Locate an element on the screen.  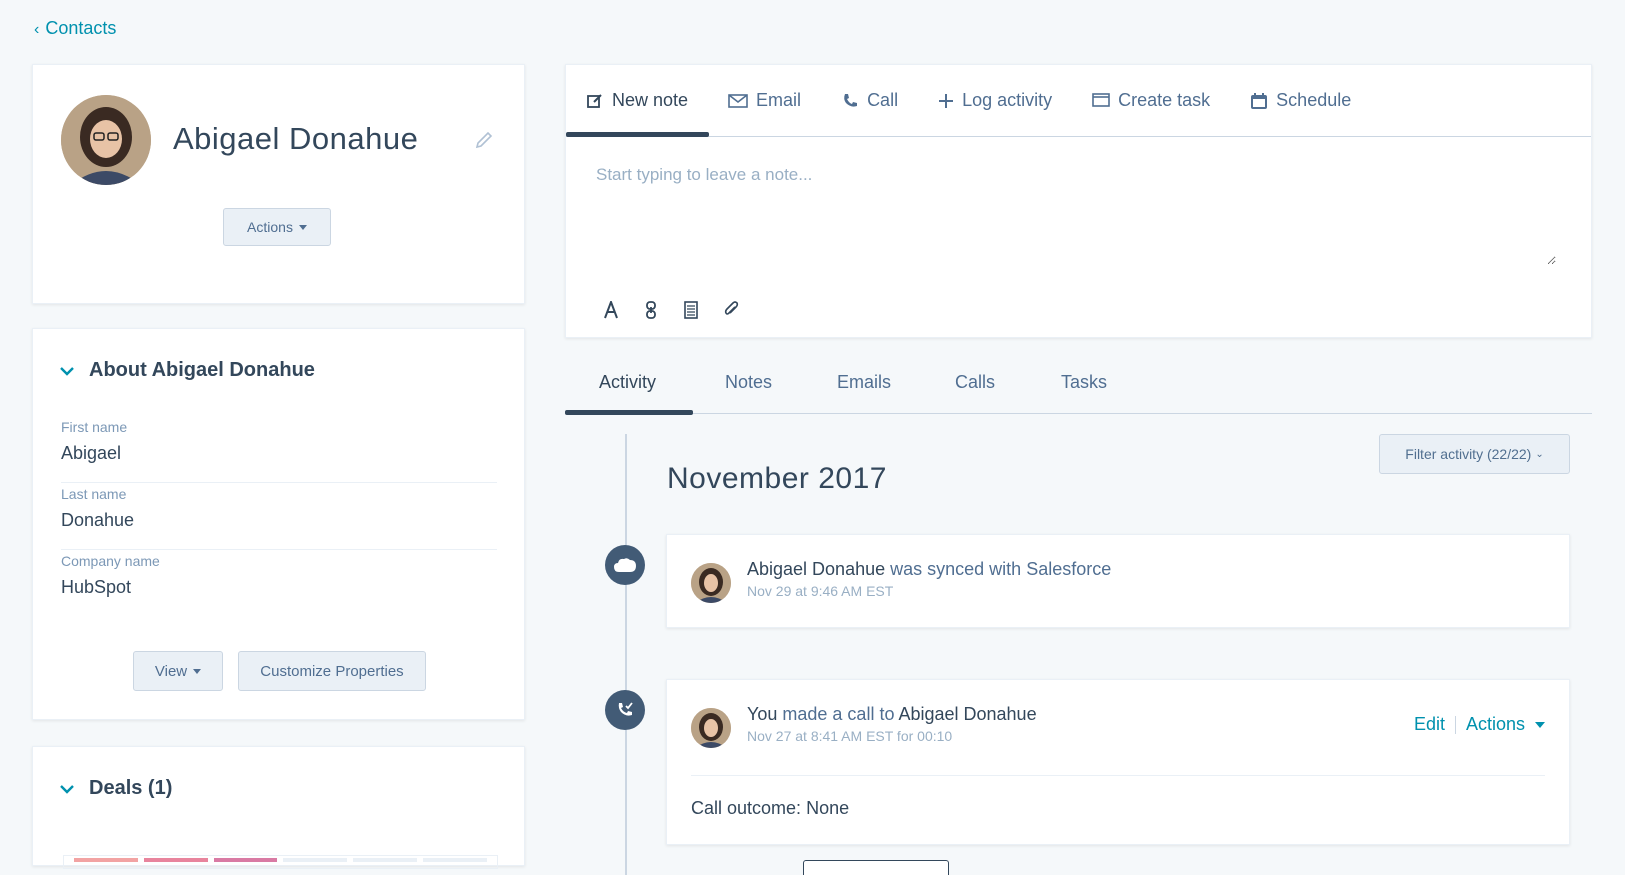
event-actor: Abigael Donahue is located at coordinates (816, 569).